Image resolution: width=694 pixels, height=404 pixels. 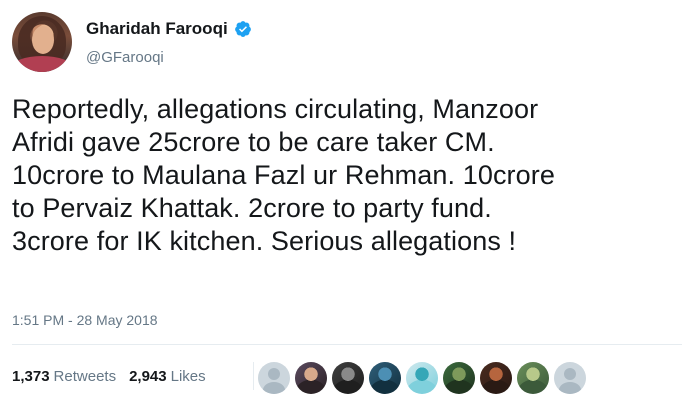 I want to click on avatar-face, so click(x=43, y=40).